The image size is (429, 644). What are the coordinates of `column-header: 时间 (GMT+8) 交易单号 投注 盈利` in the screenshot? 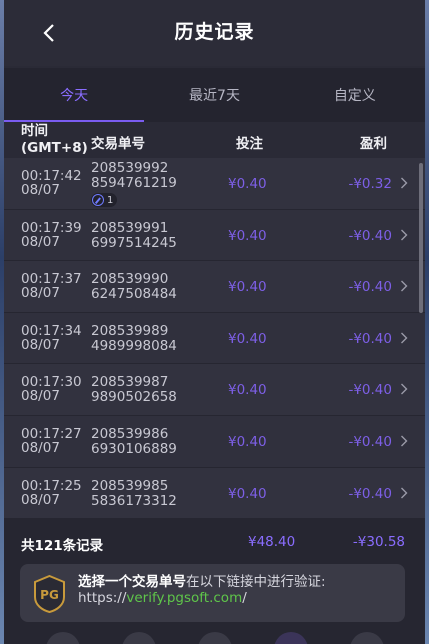 It's located at (214, 140).